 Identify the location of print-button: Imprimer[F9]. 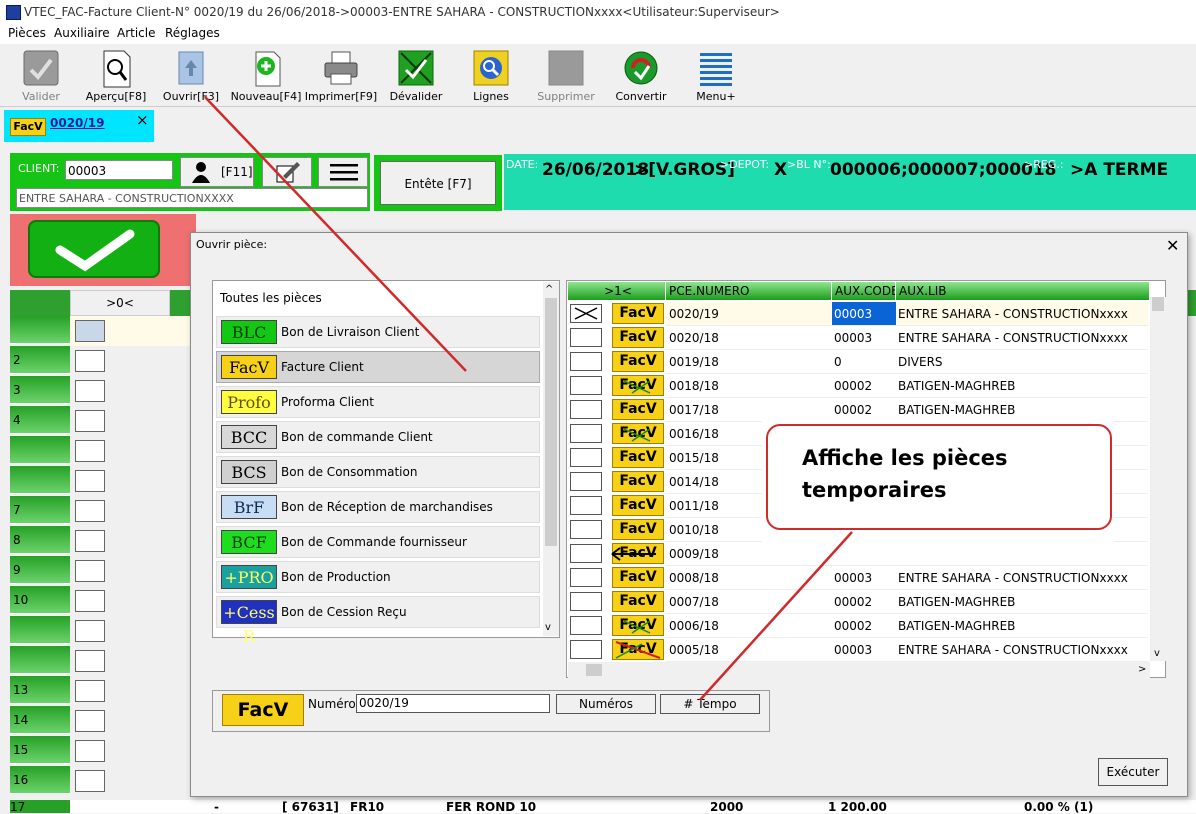
(341, 77).